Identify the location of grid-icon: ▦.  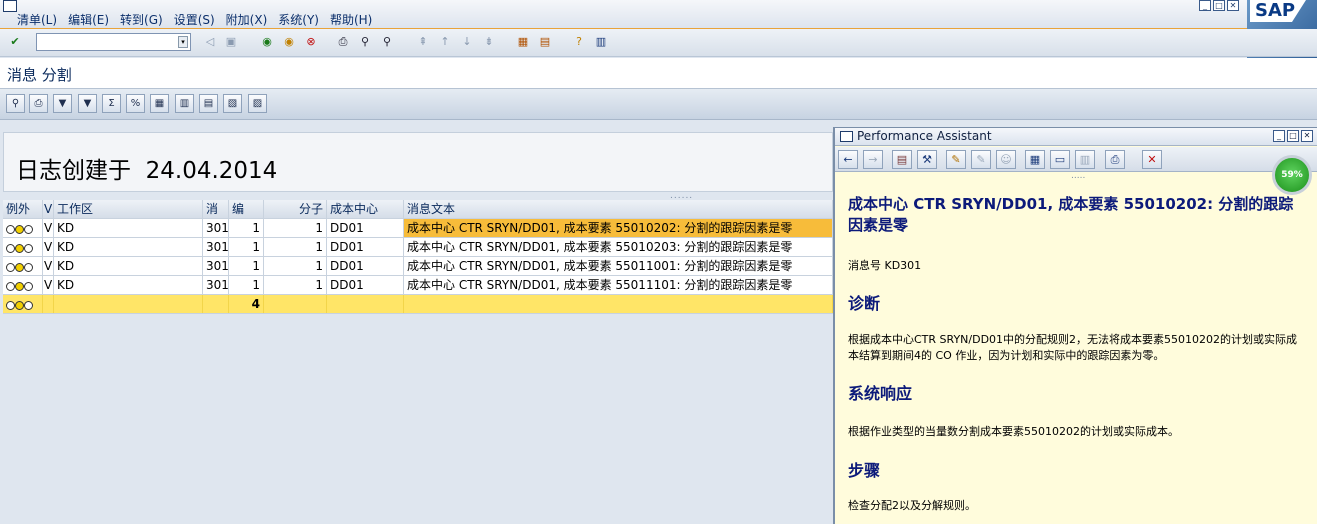
(159, 103).